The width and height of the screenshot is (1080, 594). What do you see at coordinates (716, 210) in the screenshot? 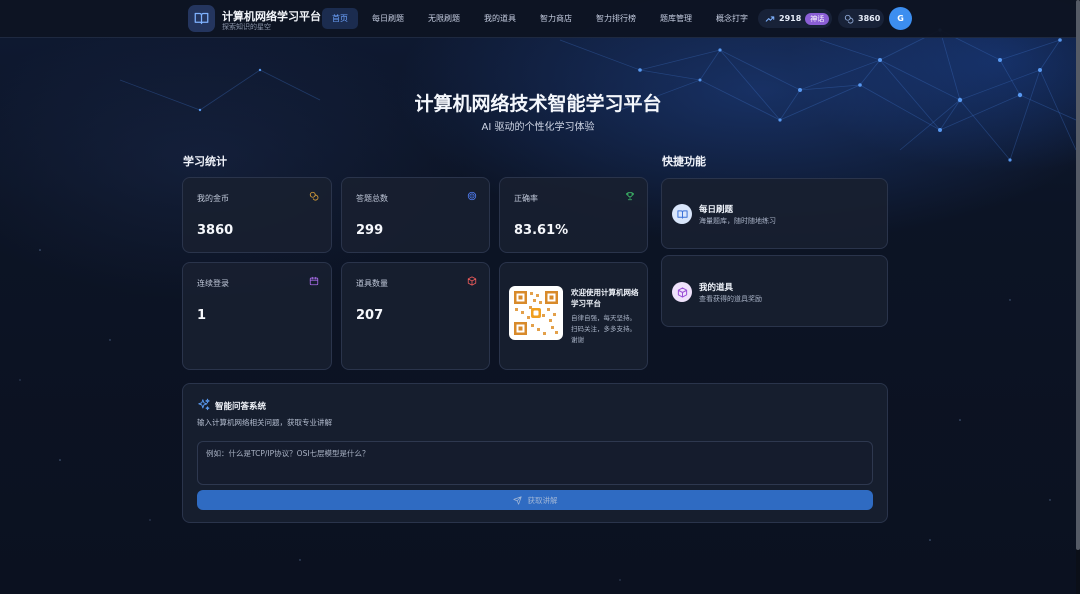
I see `quick-card-title: 每日刷题` at bounding box center [716, 210].